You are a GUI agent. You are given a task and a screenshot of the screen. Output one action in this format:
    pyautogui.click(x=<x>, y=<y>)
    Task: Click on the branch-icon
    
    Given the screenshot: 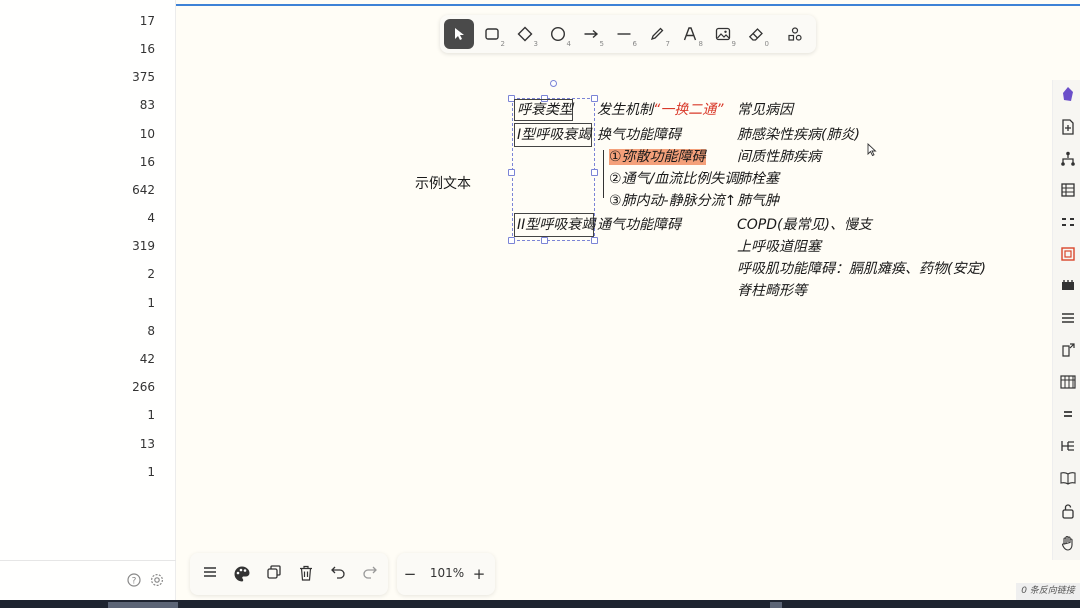 What is the action you would take?
    pyautogui.click(x=1068, y=447)
    